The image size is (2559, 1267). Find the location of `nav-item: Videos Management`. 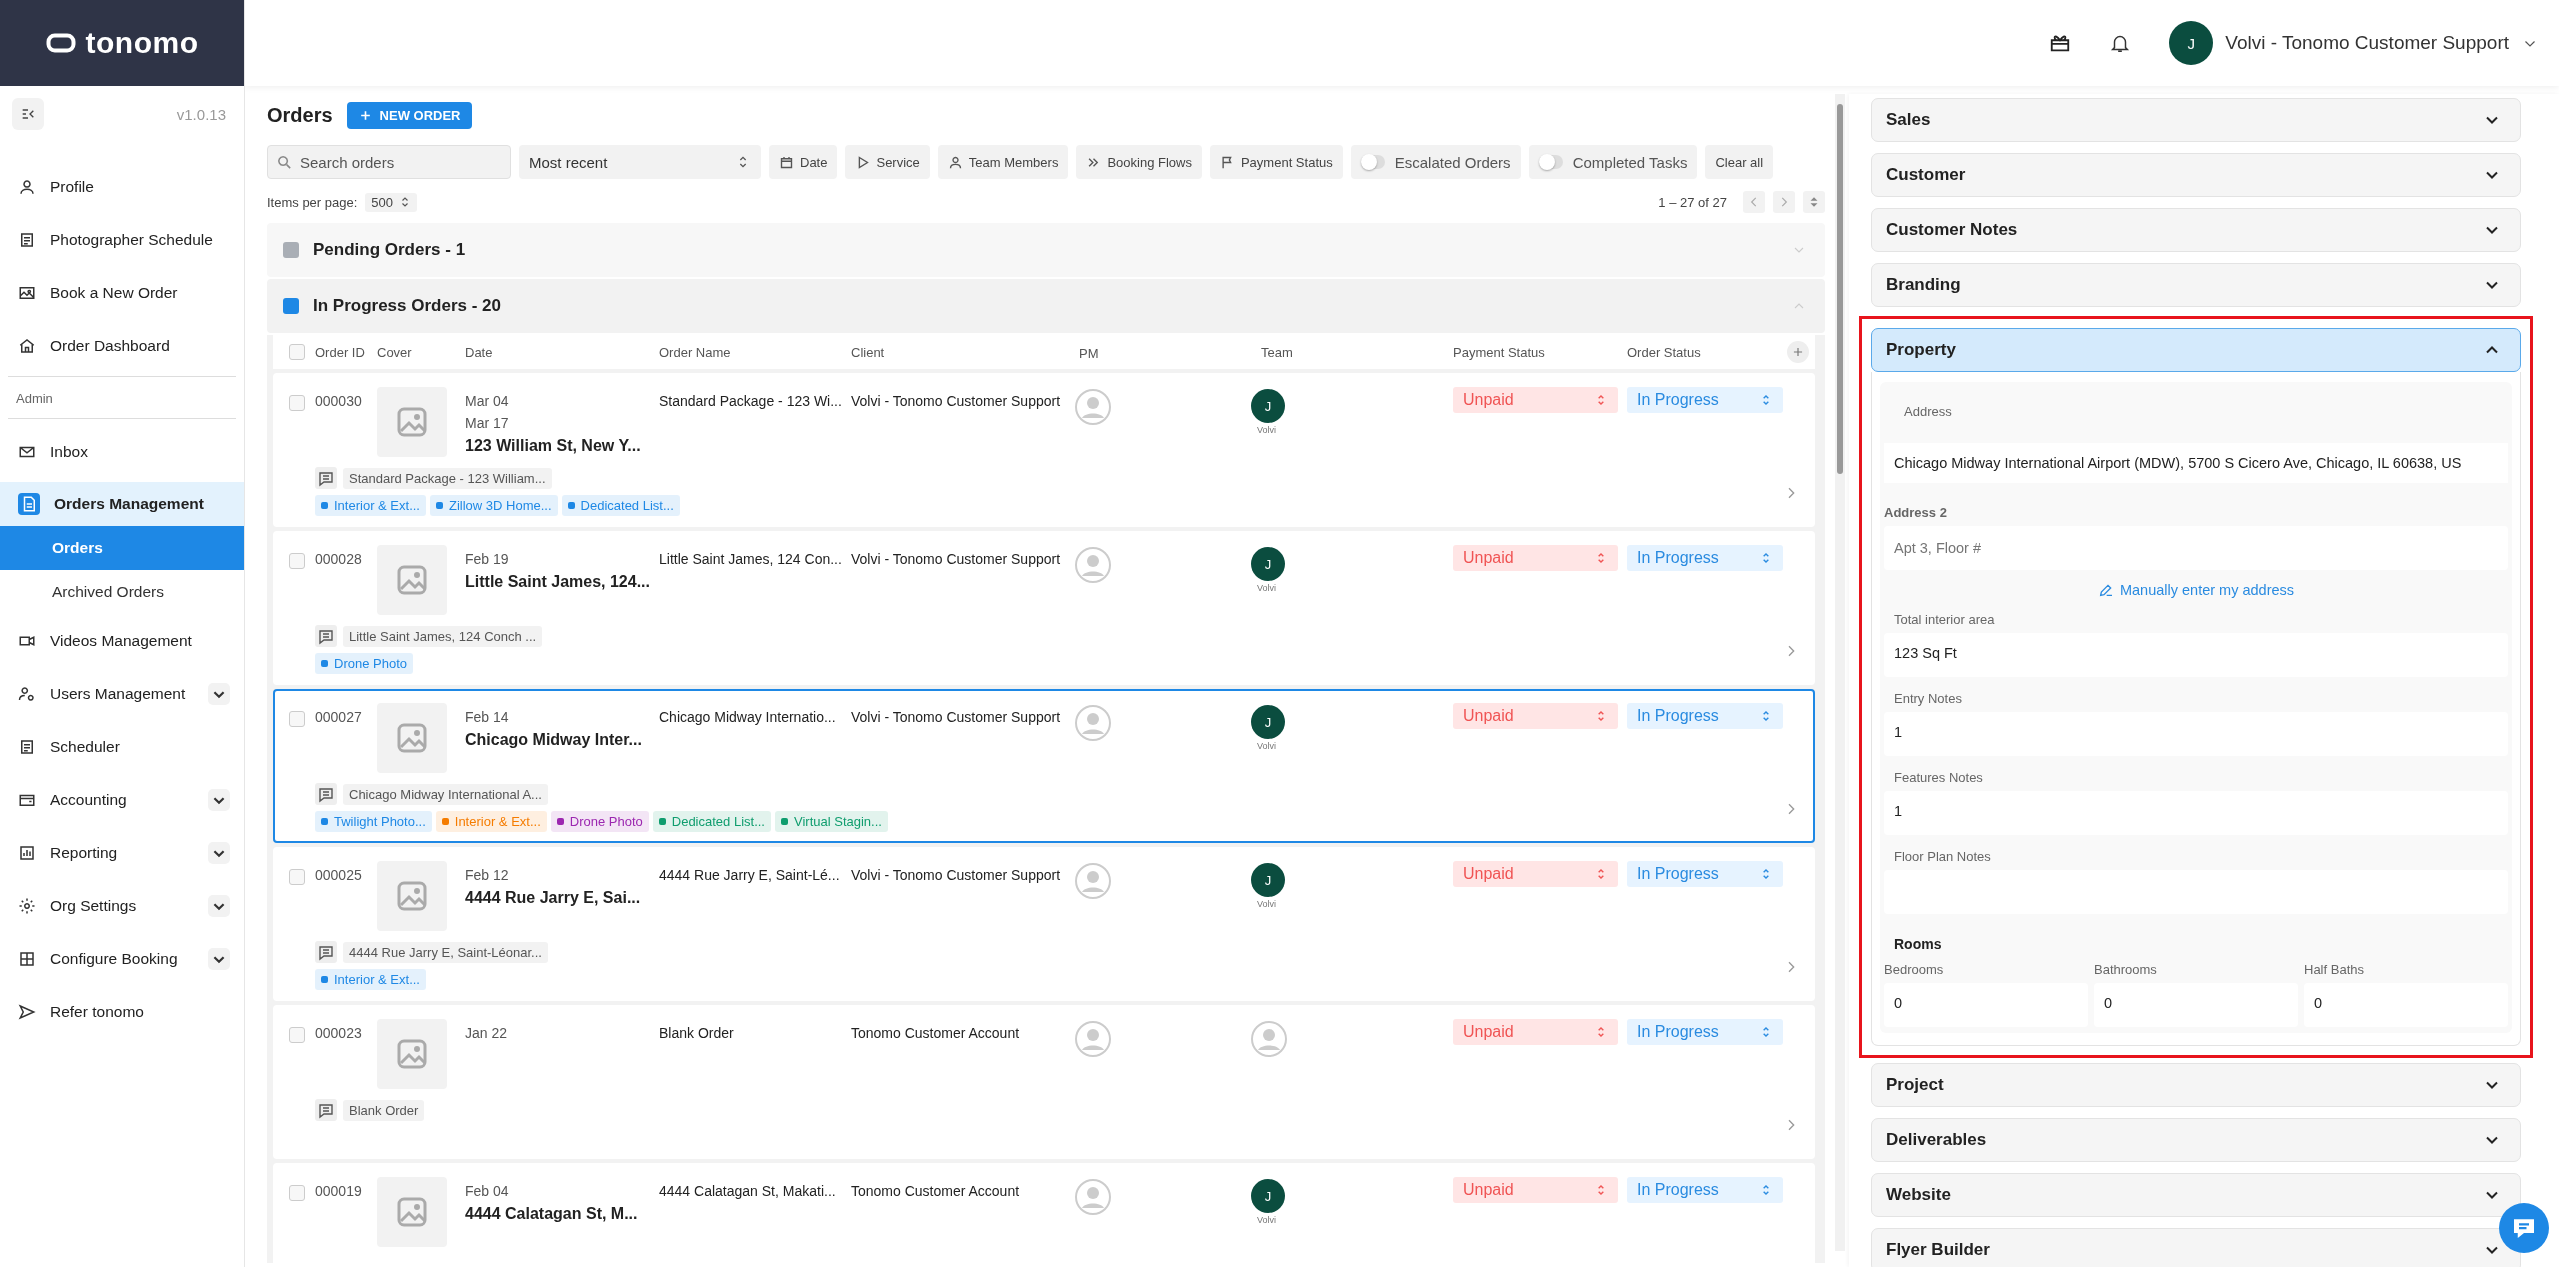

nav-item: Videos Management is located at coordinates (122, 640).